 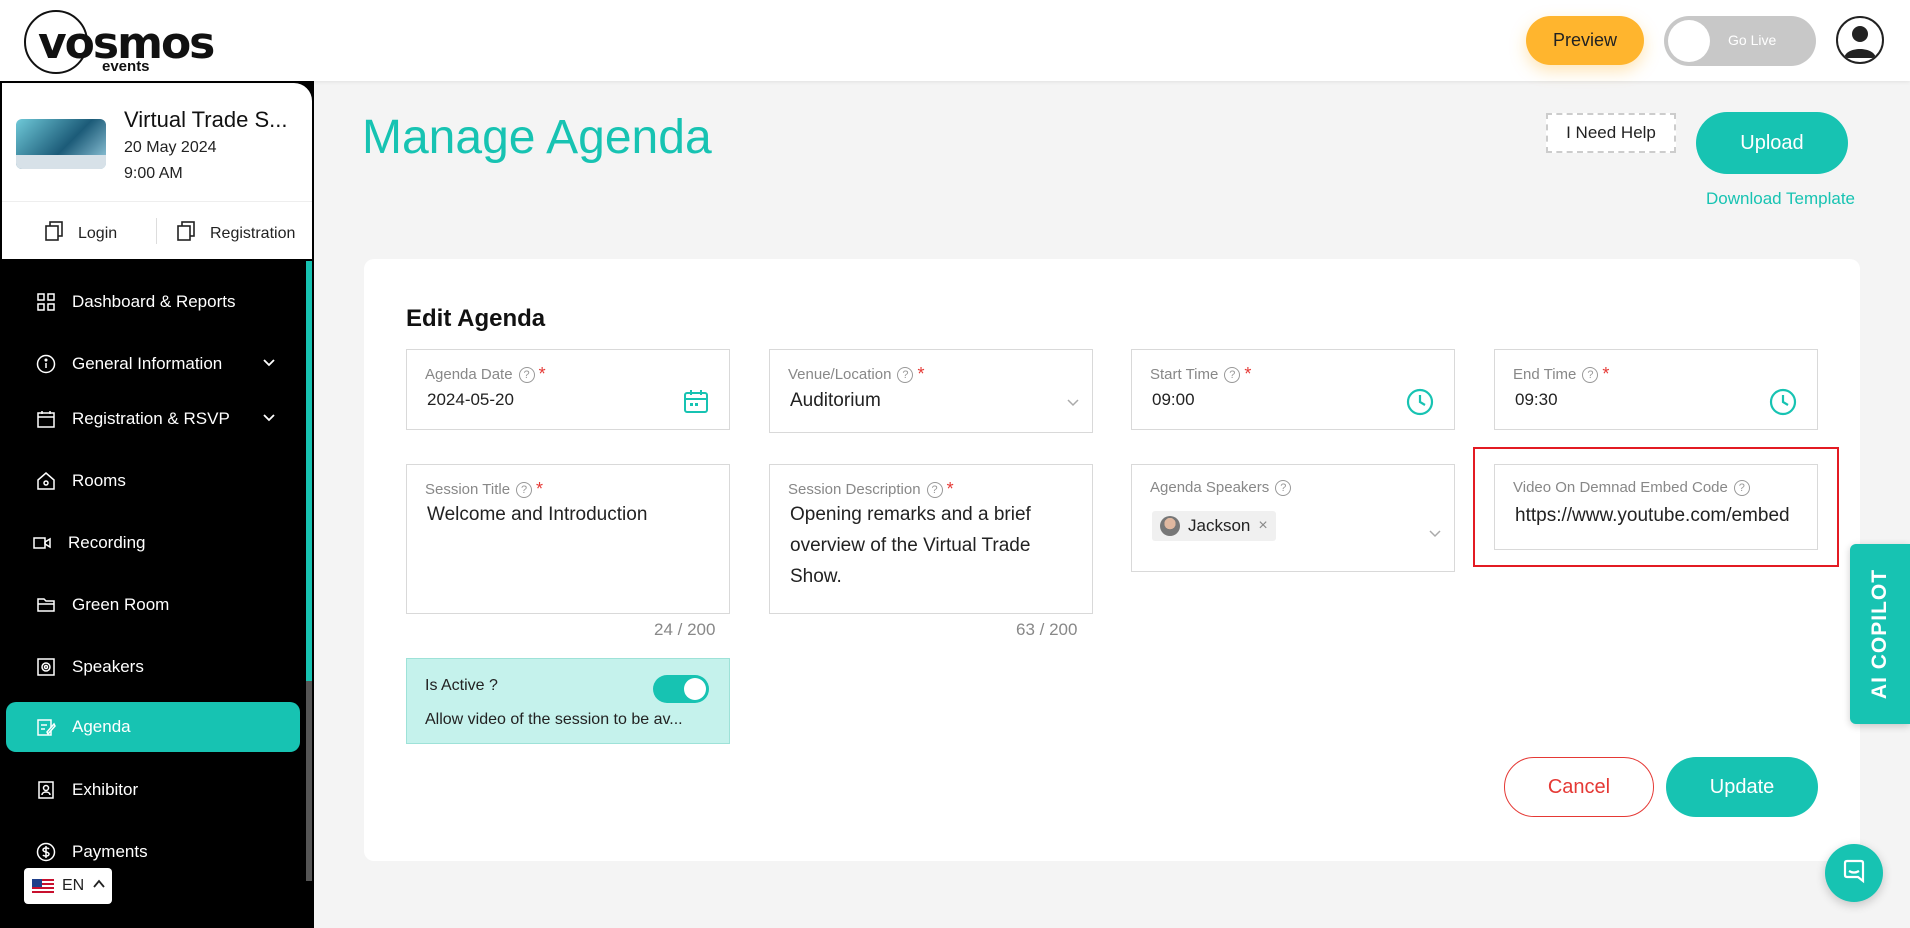 I want to click on badge-icon, so click(x=46, y=790).